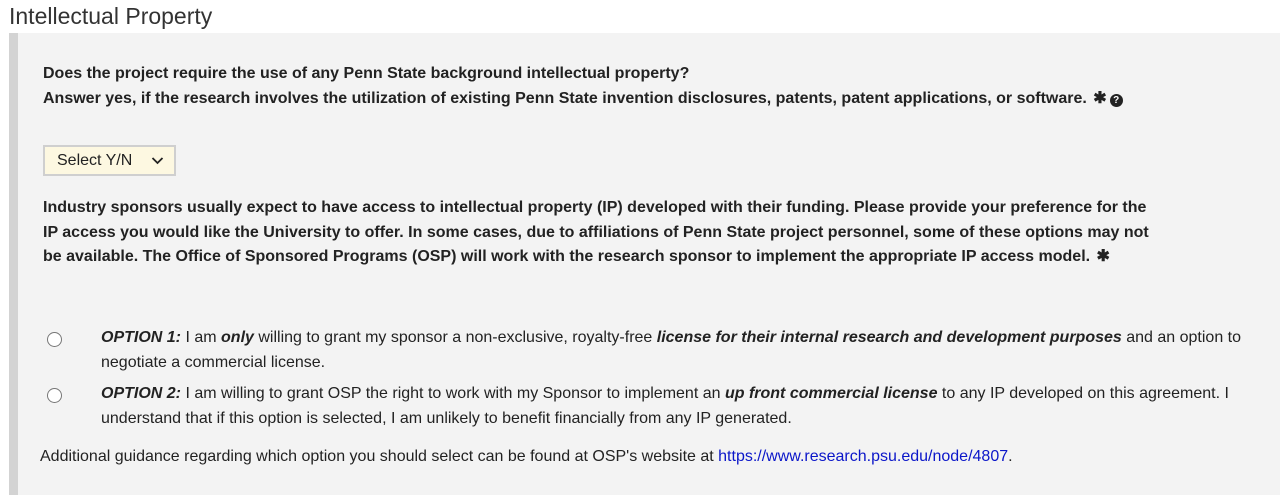 Image resolution: width=1280 pixels, height=495 pixels. What do you see at coordinates (863, 456) in the screenshot?
I see `osp-guidance-link: https://www.research.psu.edu/node/4807` at bounding box center [863, 456].